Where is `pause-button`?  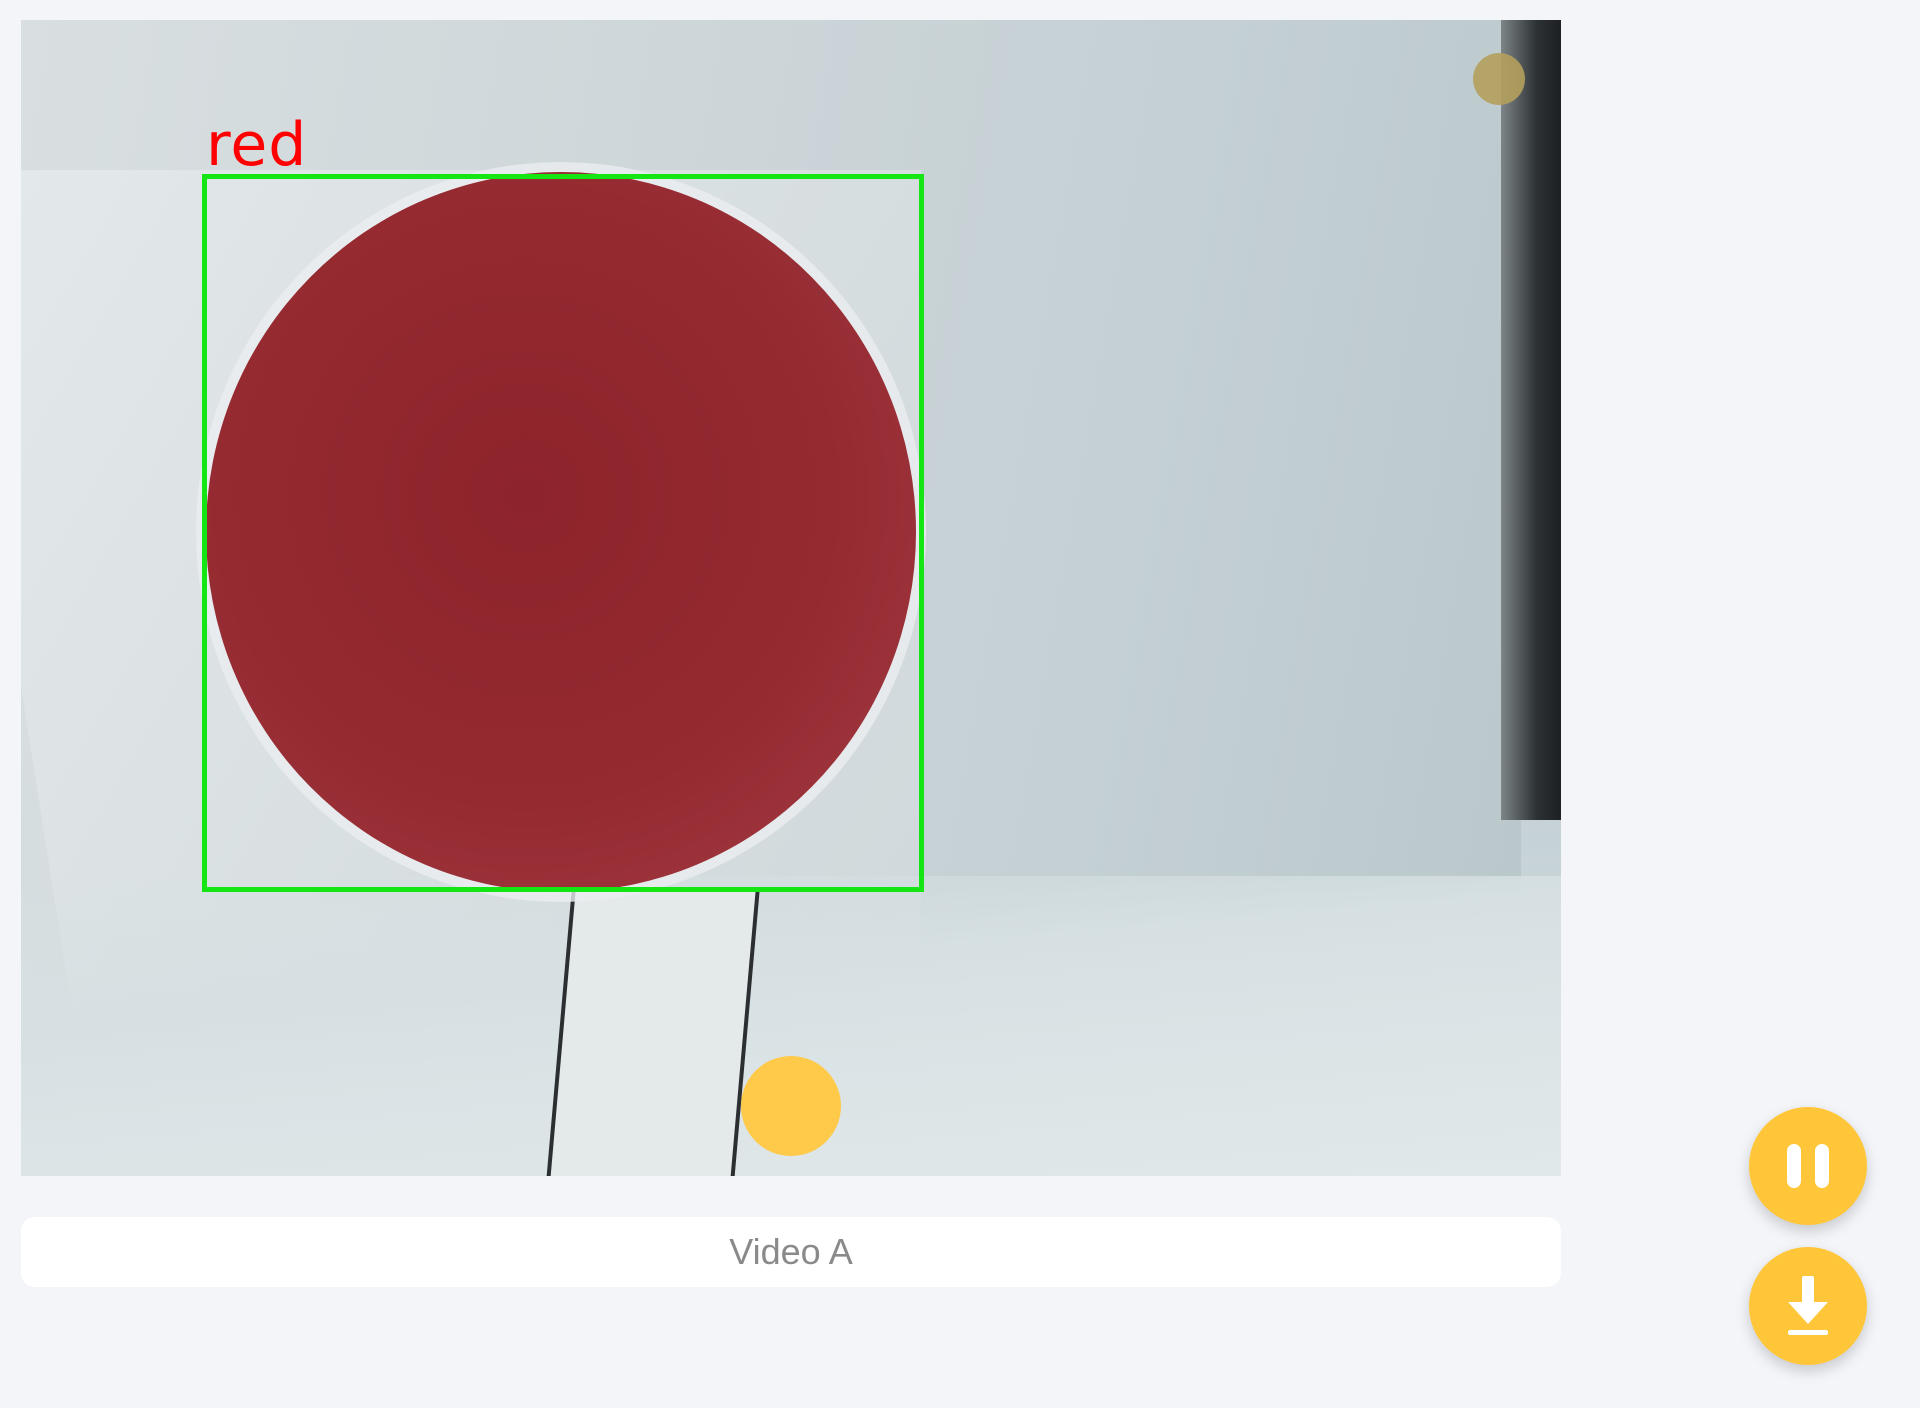 pause-button is located at coordinates (1808, 1166).